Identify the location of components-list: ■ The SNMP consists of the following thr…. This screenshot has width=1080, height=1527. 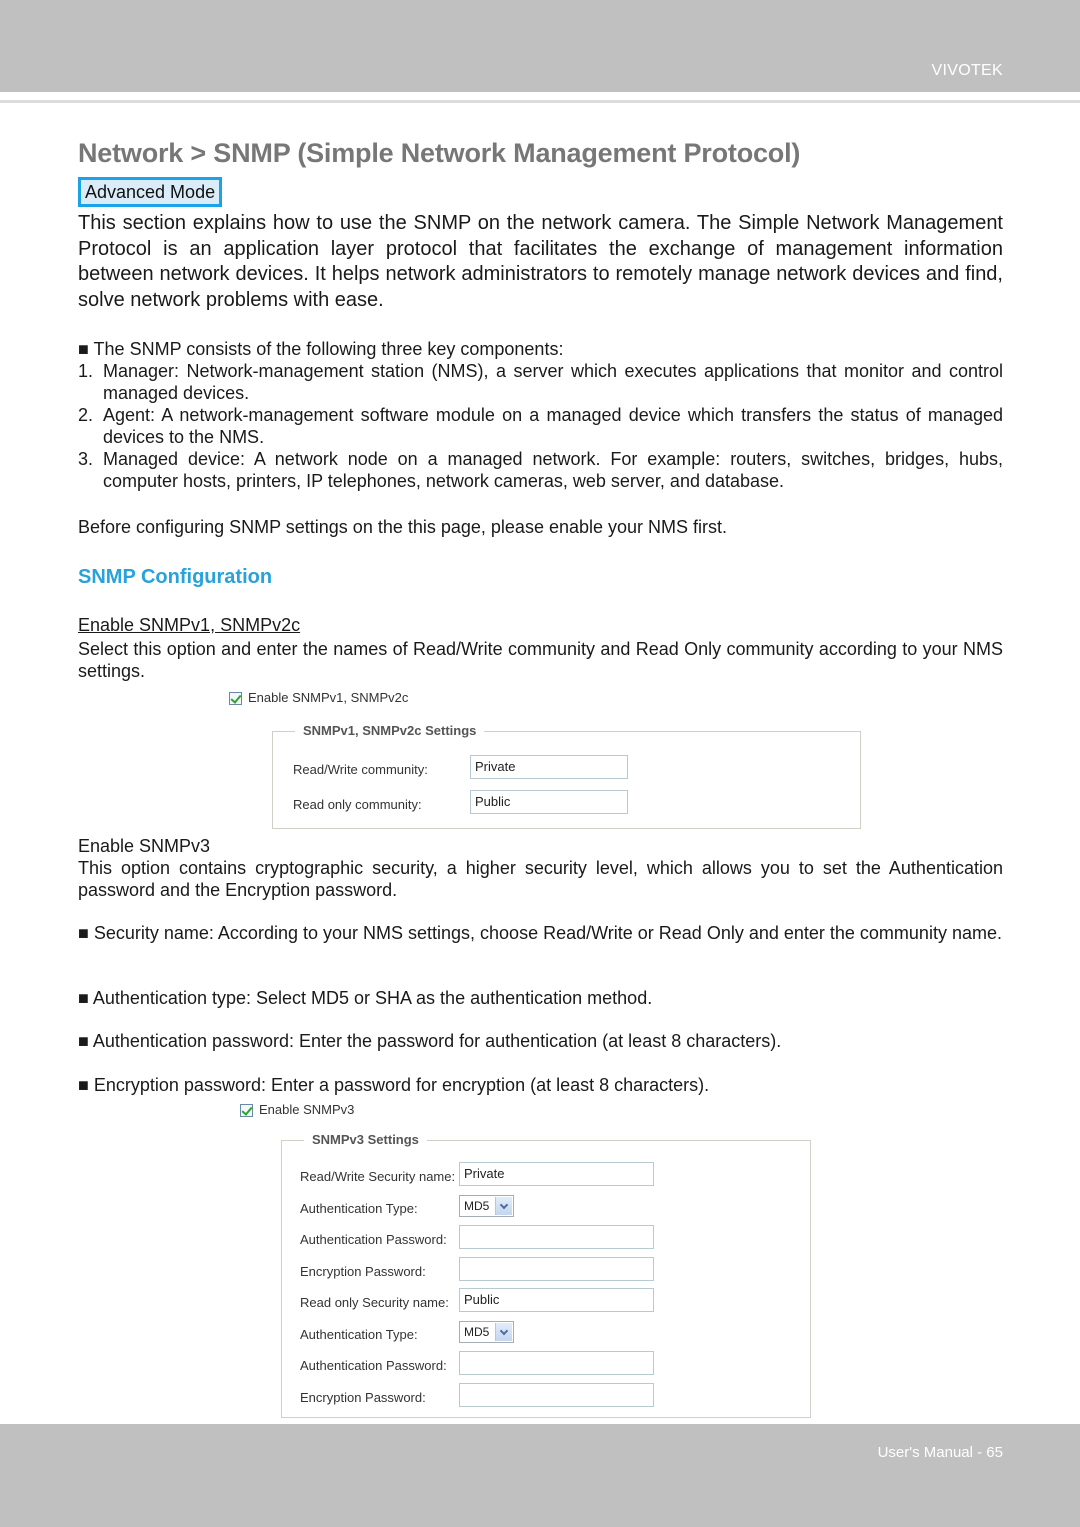
(540, 415).